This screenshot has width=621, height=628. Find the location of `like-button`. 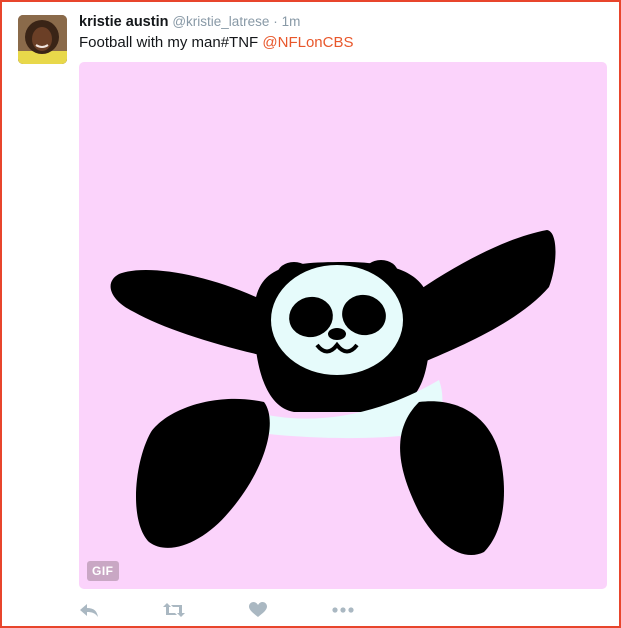

like-button is located at coordinates (258, 610).